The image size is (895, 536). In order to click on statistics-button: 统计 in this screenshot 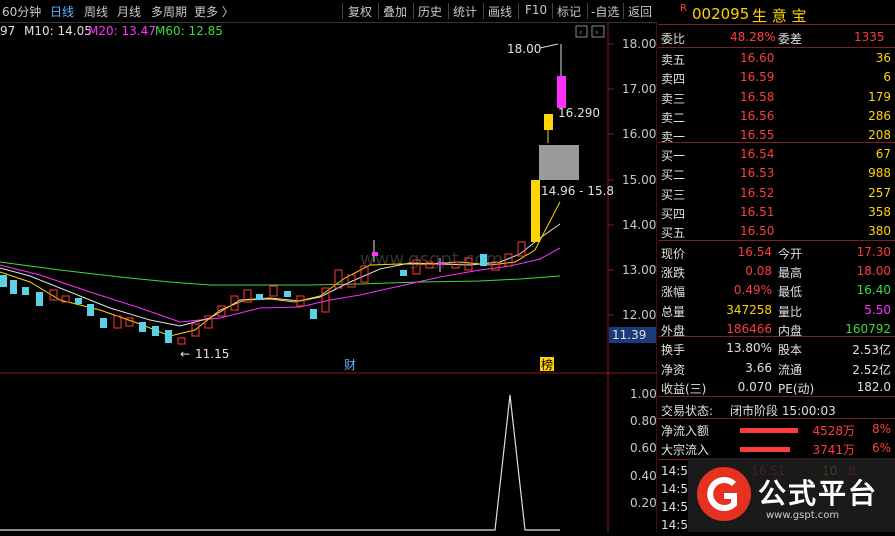, I will do `click(465, 11)`.